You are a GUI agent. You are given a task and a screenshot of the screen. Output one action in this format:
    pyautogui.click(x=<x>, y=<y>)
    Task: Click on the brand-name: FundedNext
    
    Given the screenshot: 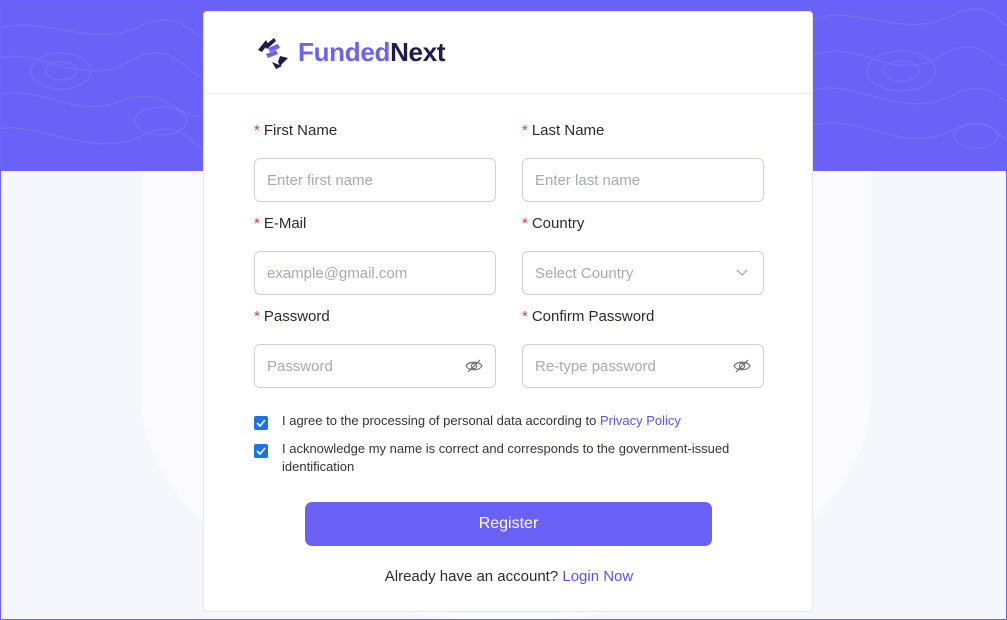 What is the action you would take?
    pyautogui.click(x=372, y=52)
    